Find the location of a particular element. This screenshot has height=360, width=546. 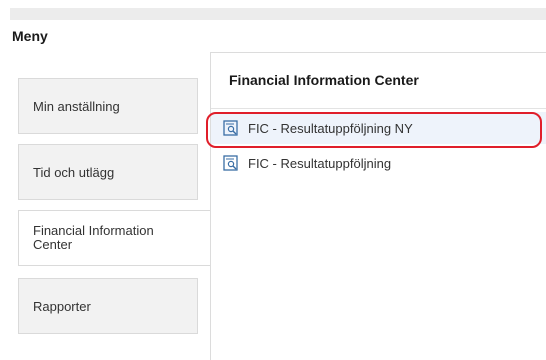

report-item-fic-resultatuppfoljning-ny: FIC - Resultatuppföljning NY is located at coordinates (378, 128).